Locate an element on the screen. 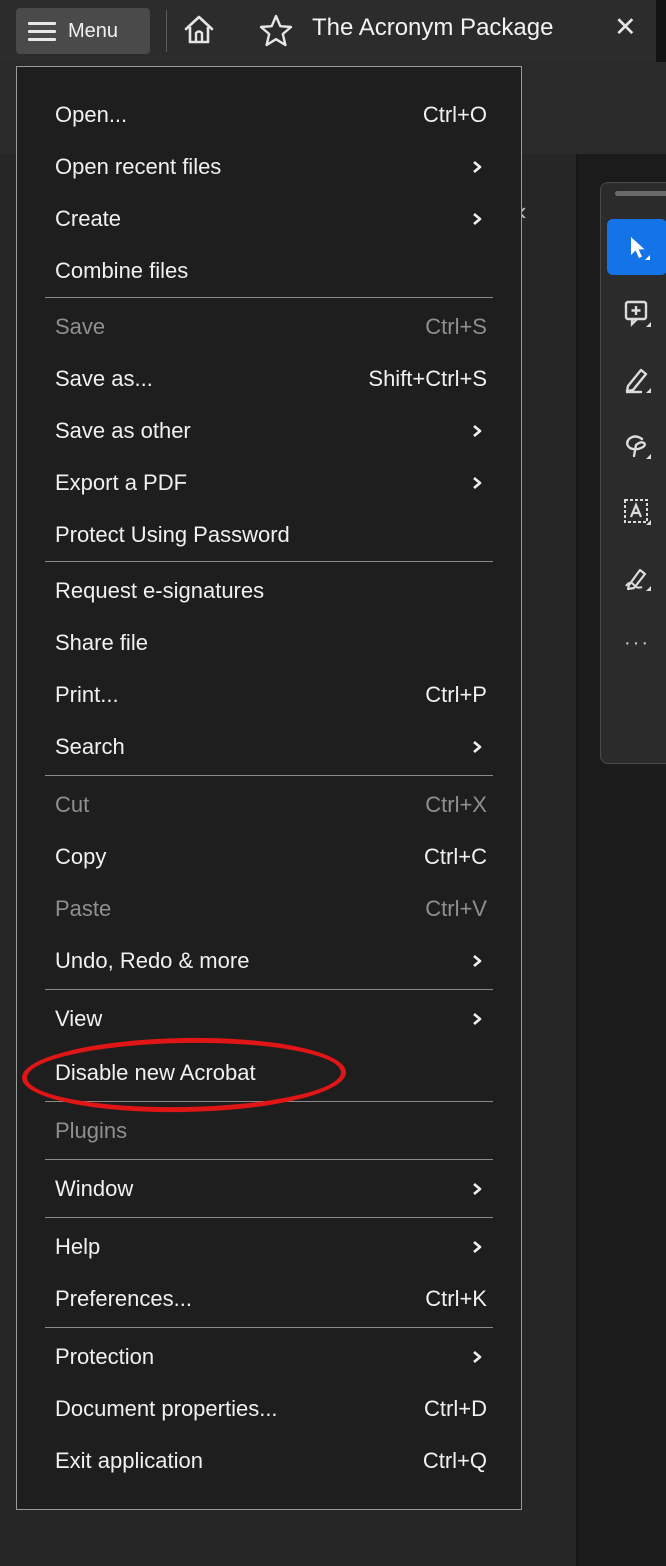  menu-item-label: Help is located at coordinates (78, 1246).